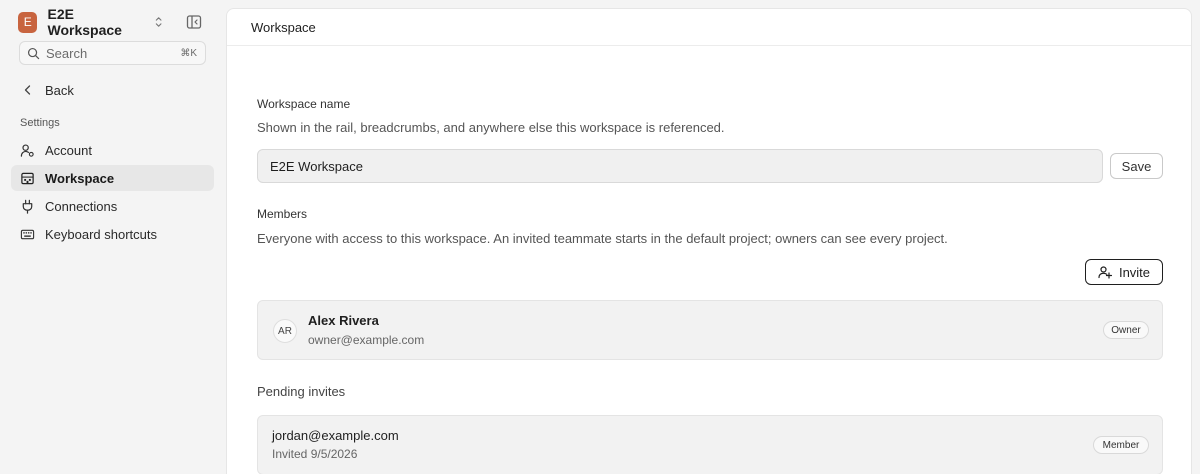 This screenshot has height=474, width=1200. I want to click on keyboard-icon, so click(27, 234).